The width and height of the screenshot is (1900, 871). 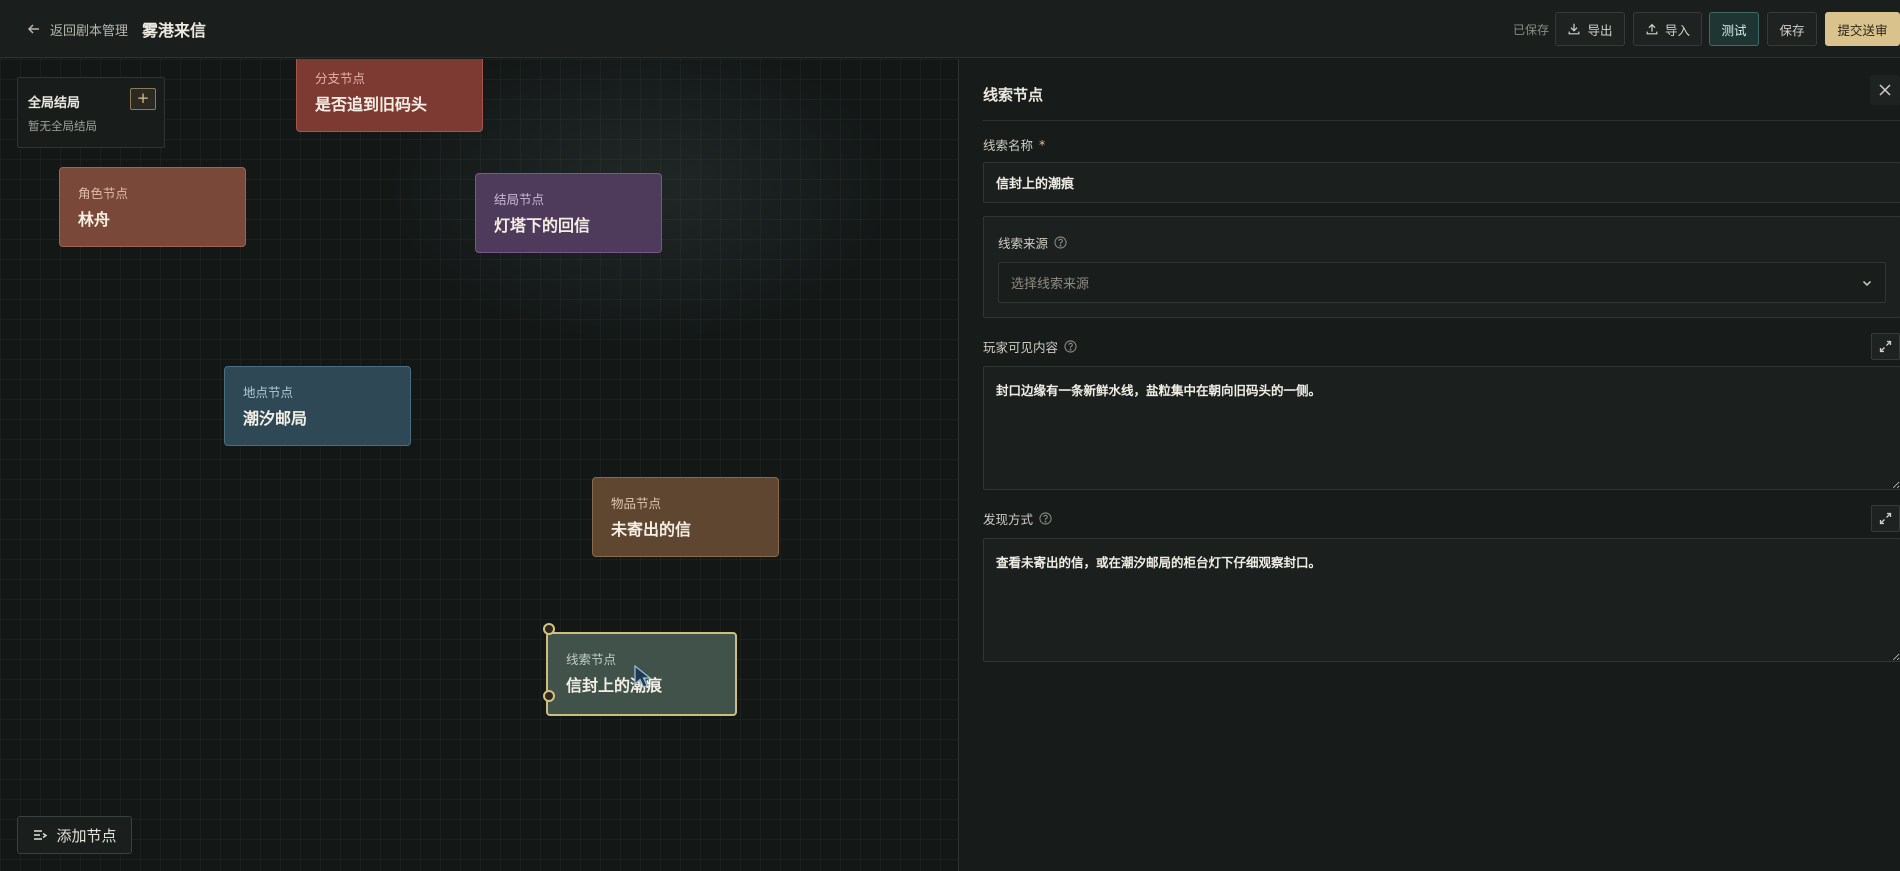 What do you see at coordinates (1008, 519) in the screenshot?
I see `discovery-method-label-text: 发现方式` at bounding box center [1008, 519].